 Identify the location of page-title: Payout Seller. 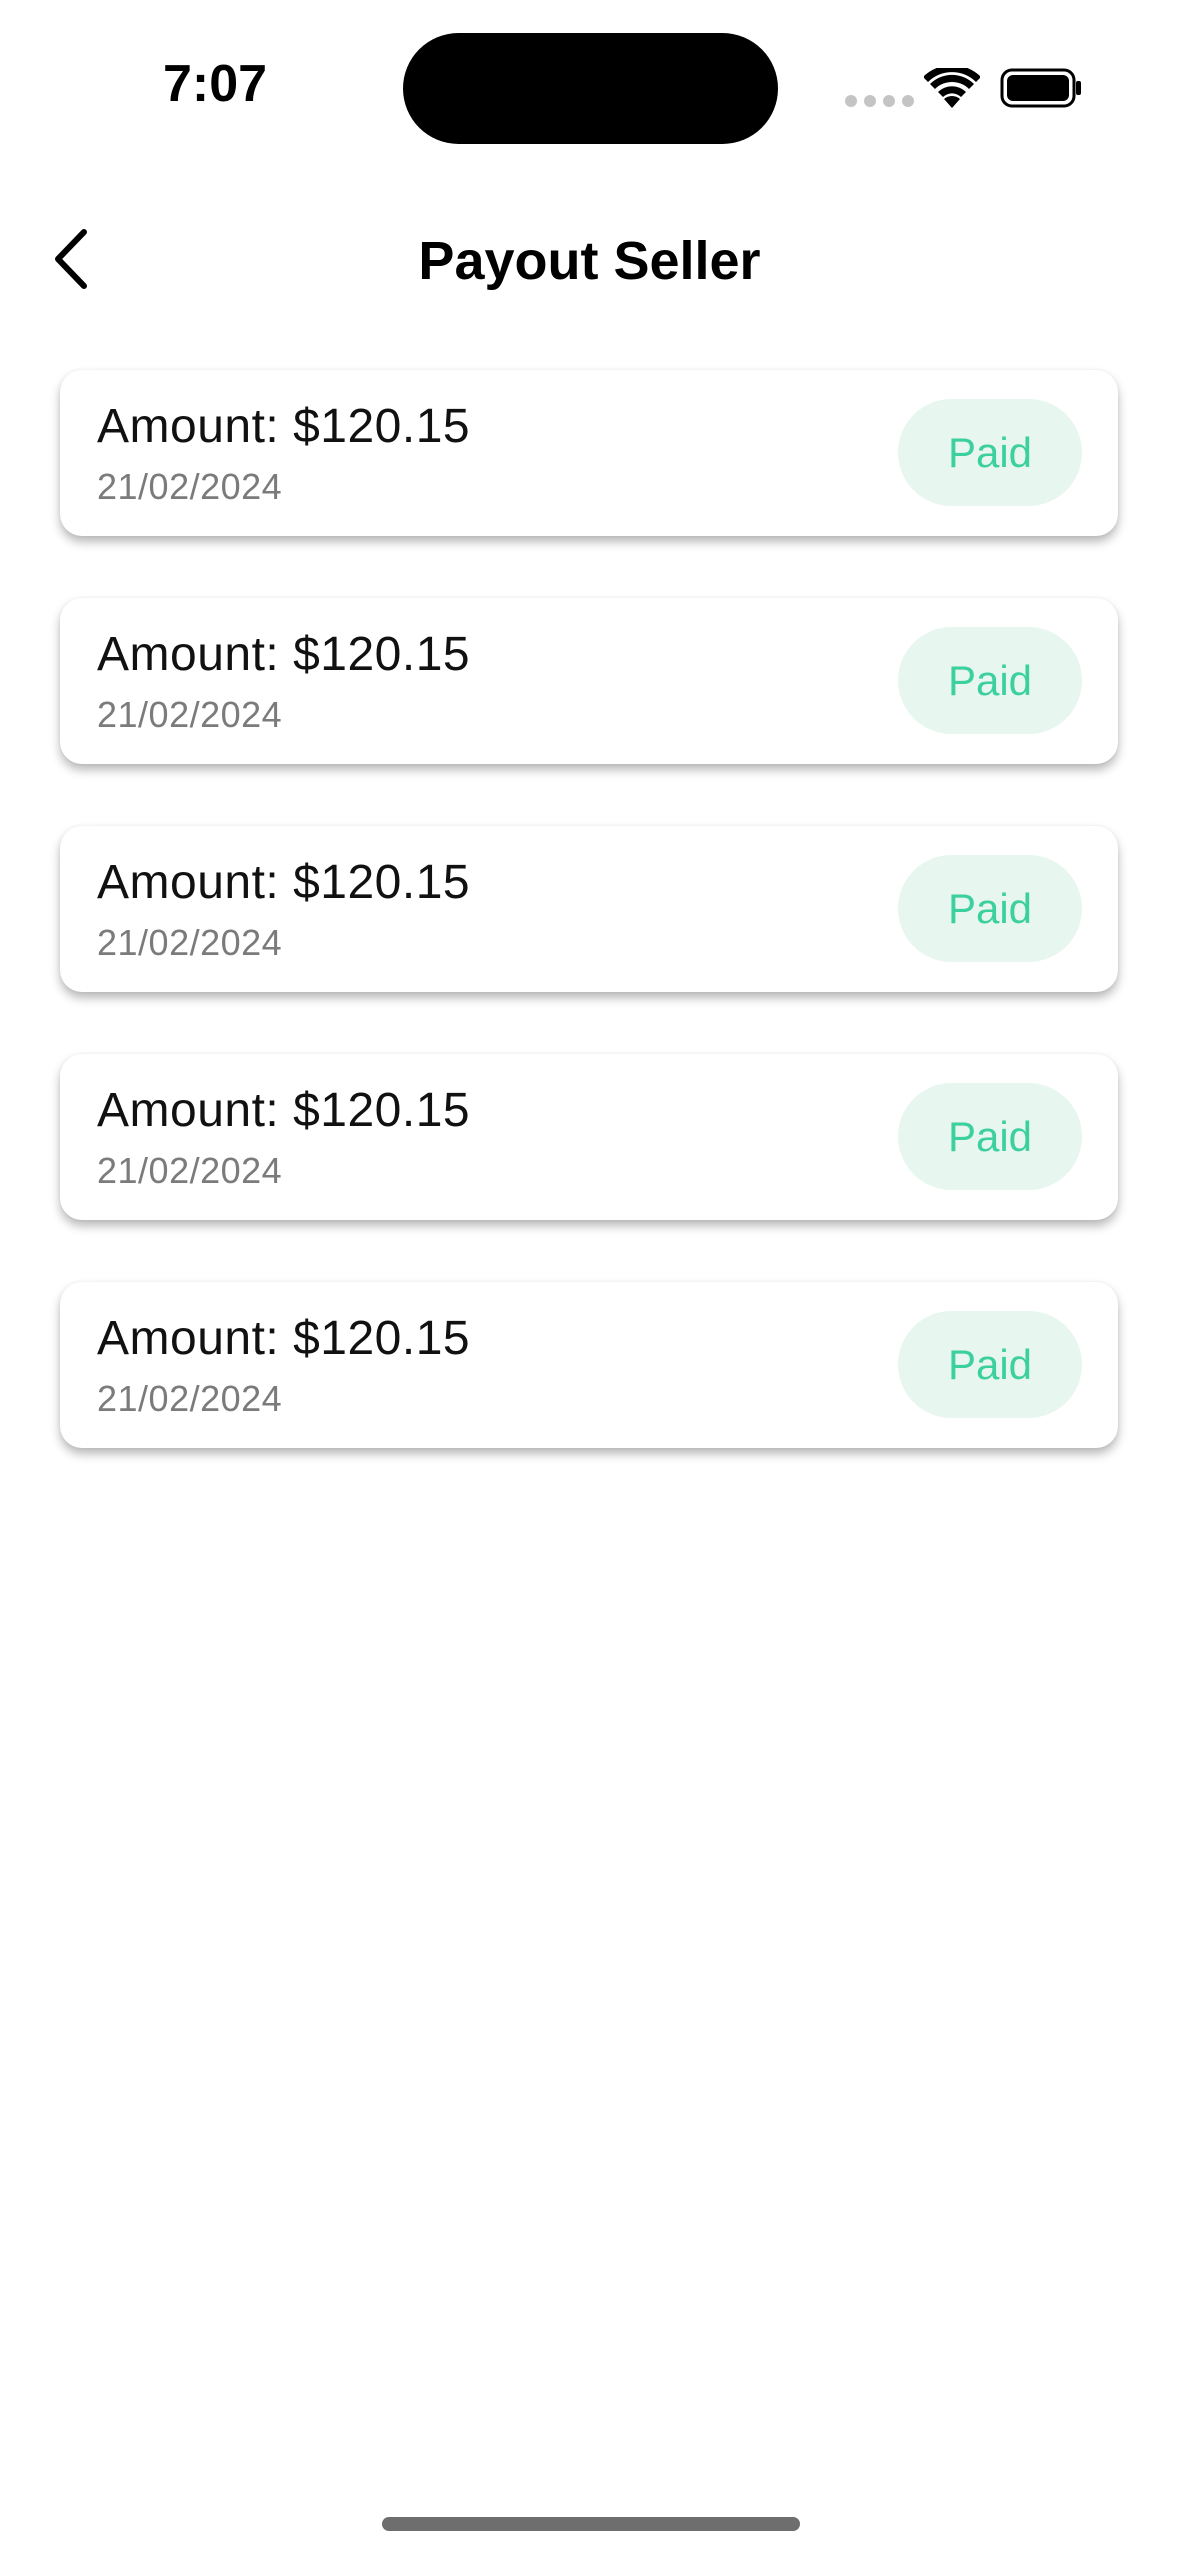
(589, 261).